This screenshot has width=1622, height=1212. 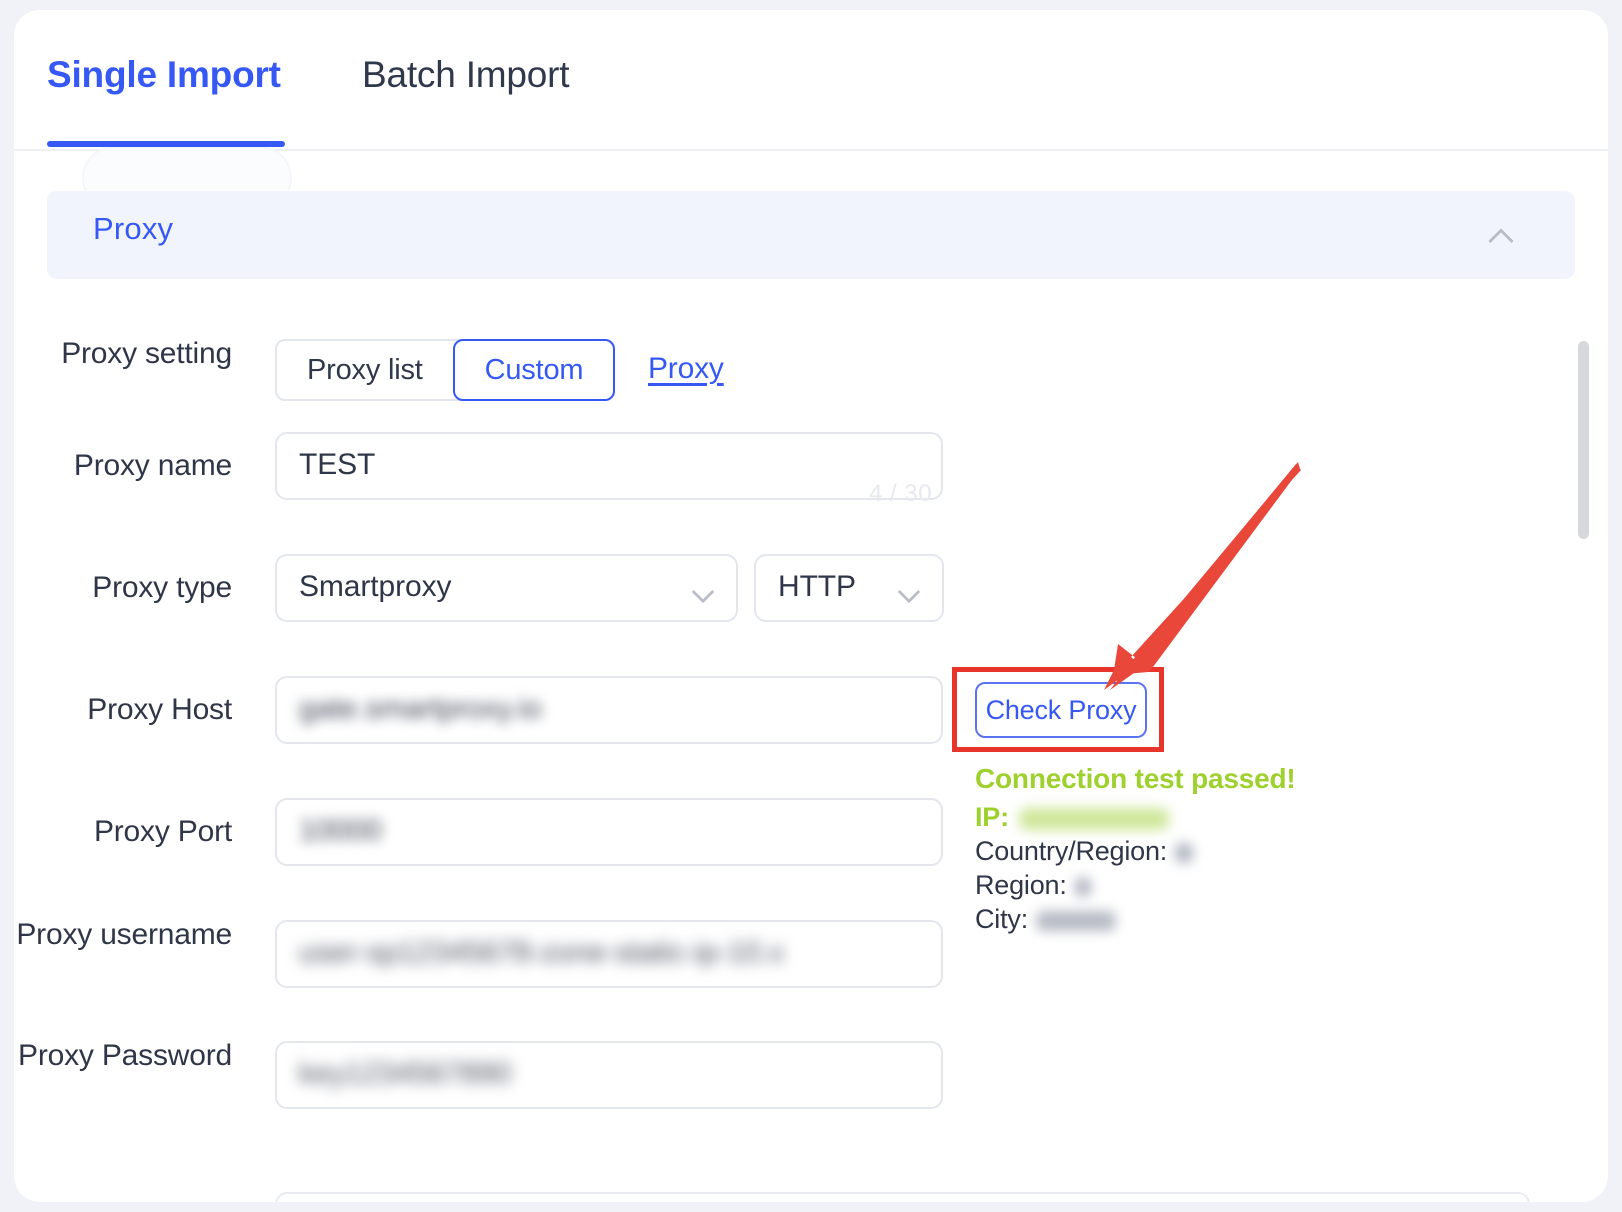 I want to click on result-ip-row: IP:, so click(x=1255, y=817).